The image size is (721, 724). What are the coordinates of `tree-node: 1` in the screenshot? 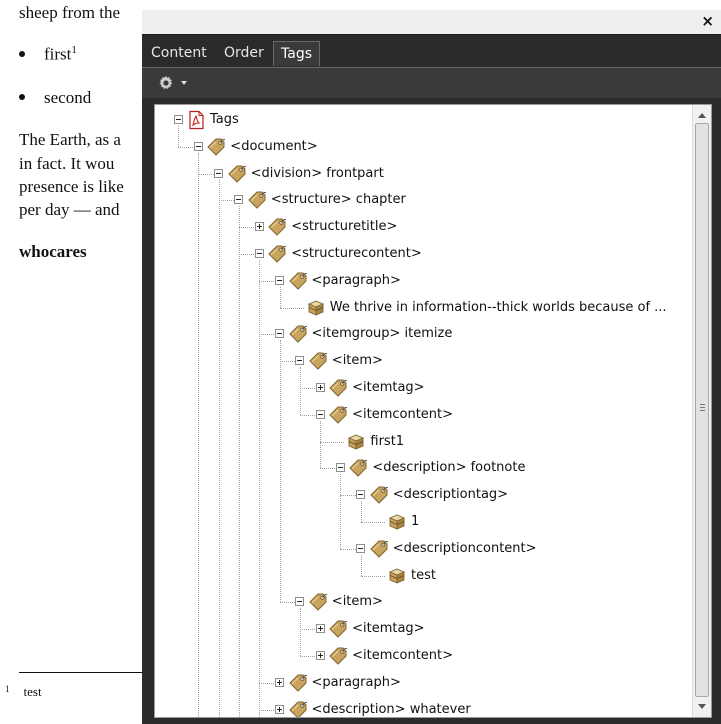 It's located at (422, 522).